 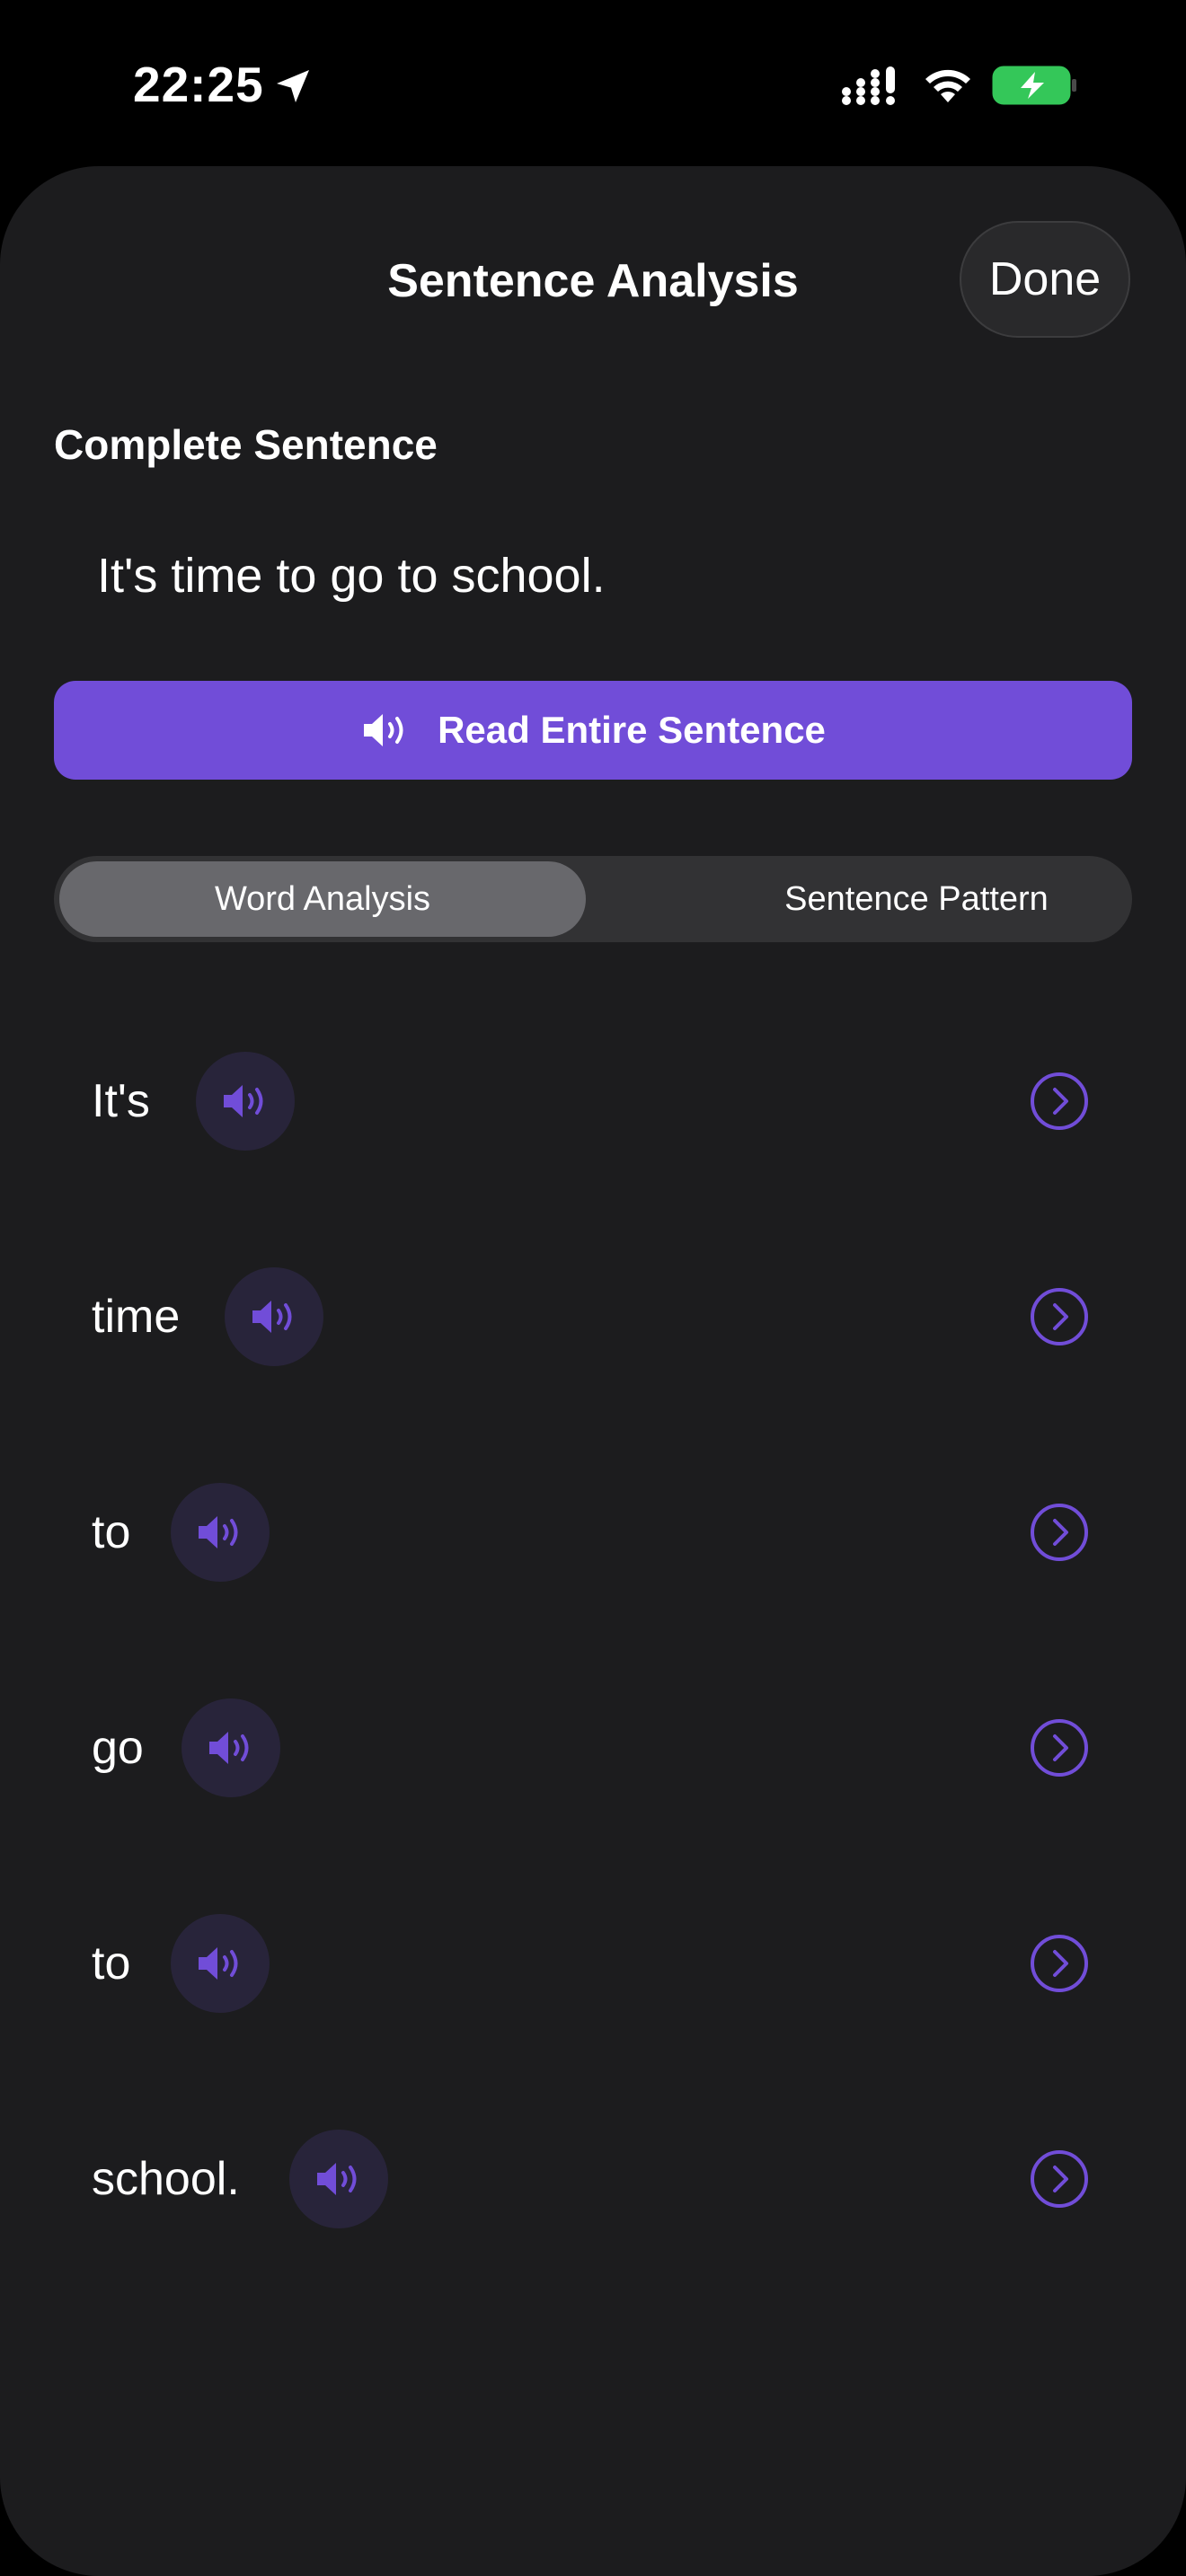 What do you see at coordinates (593, 1317) in the screenshot?
I see `word-row: time` at bounding box center [593, 1317].